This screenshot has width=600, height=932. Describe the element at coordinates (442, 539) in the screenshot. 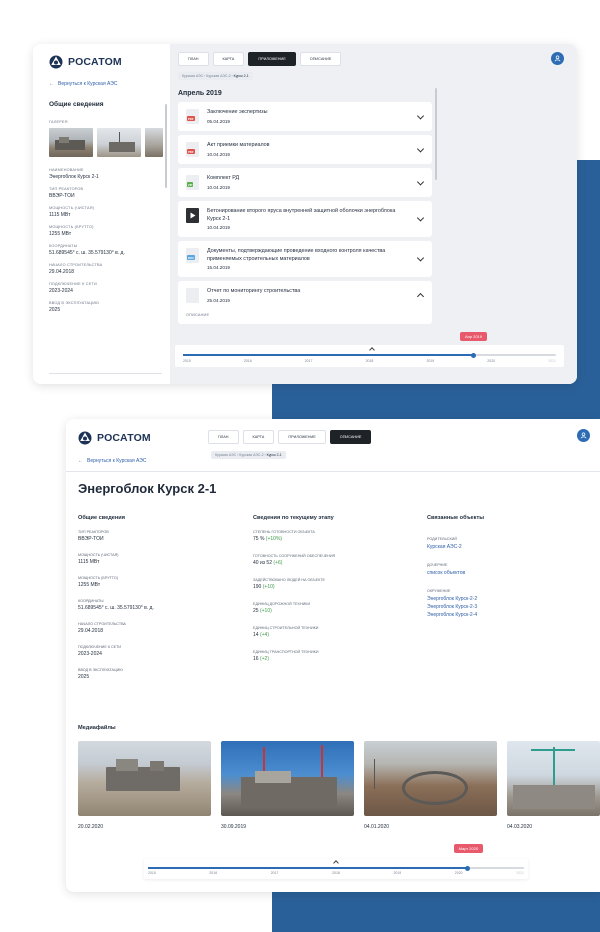

I see `parent-label: РОДИТЕЛЬСКИЙ` at that location.